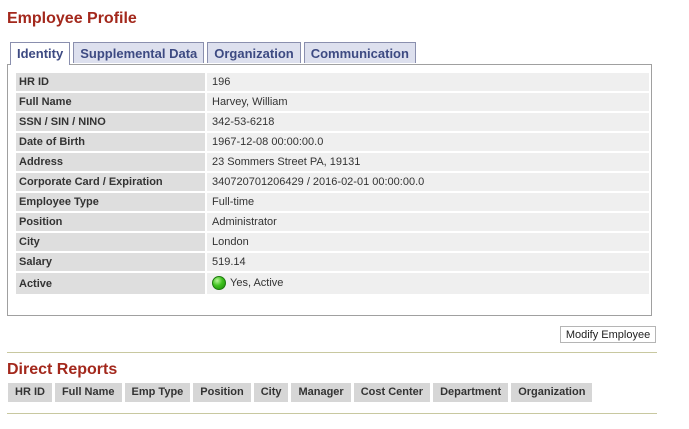  What do you see at coordinates (321, 392) in the screenshot?
I see `column-header-manager: Manager` at bounding box center [321, 392].